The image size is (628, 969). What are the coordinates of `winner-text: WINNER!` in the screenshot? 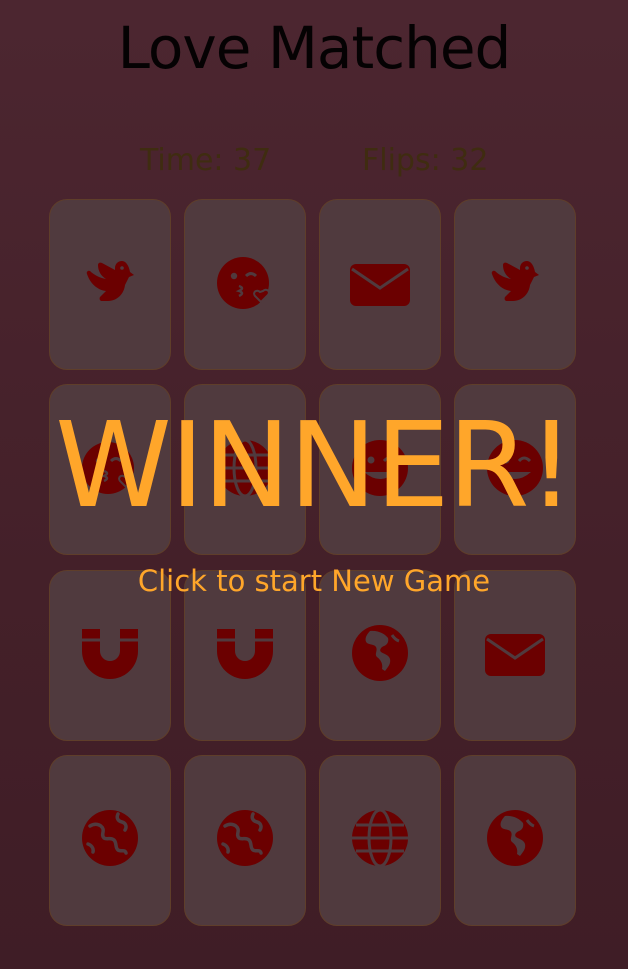 It's located at (315, 465).